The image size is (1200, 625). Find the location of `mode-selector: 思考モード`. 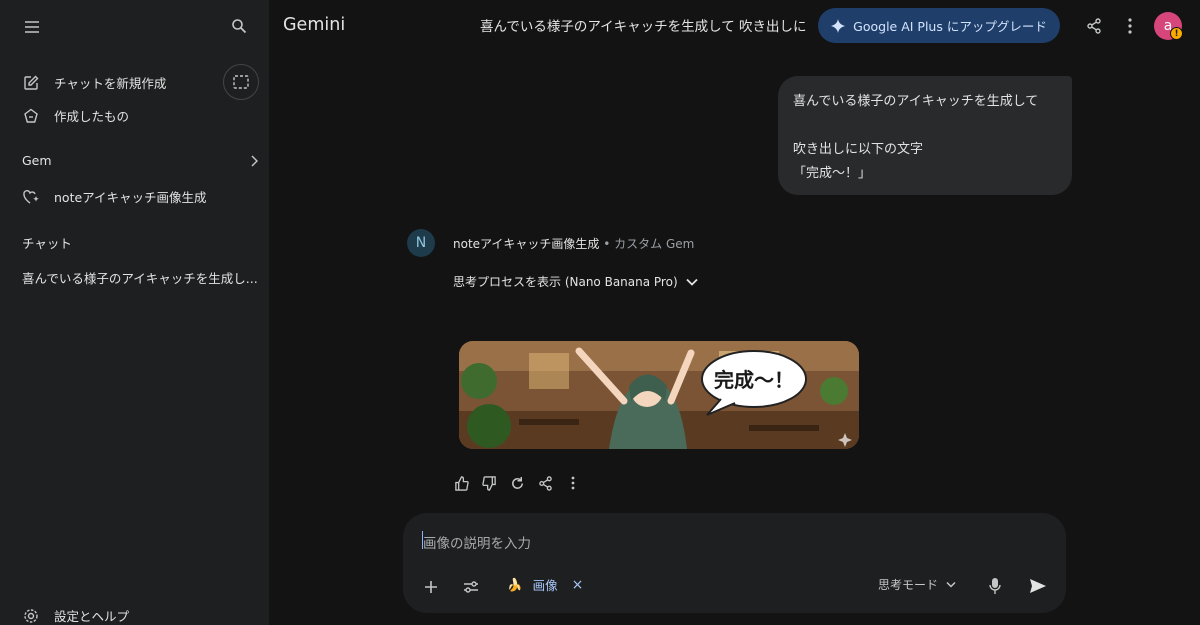

mode-selector: 思考モード is located at coordinates (917, 584).